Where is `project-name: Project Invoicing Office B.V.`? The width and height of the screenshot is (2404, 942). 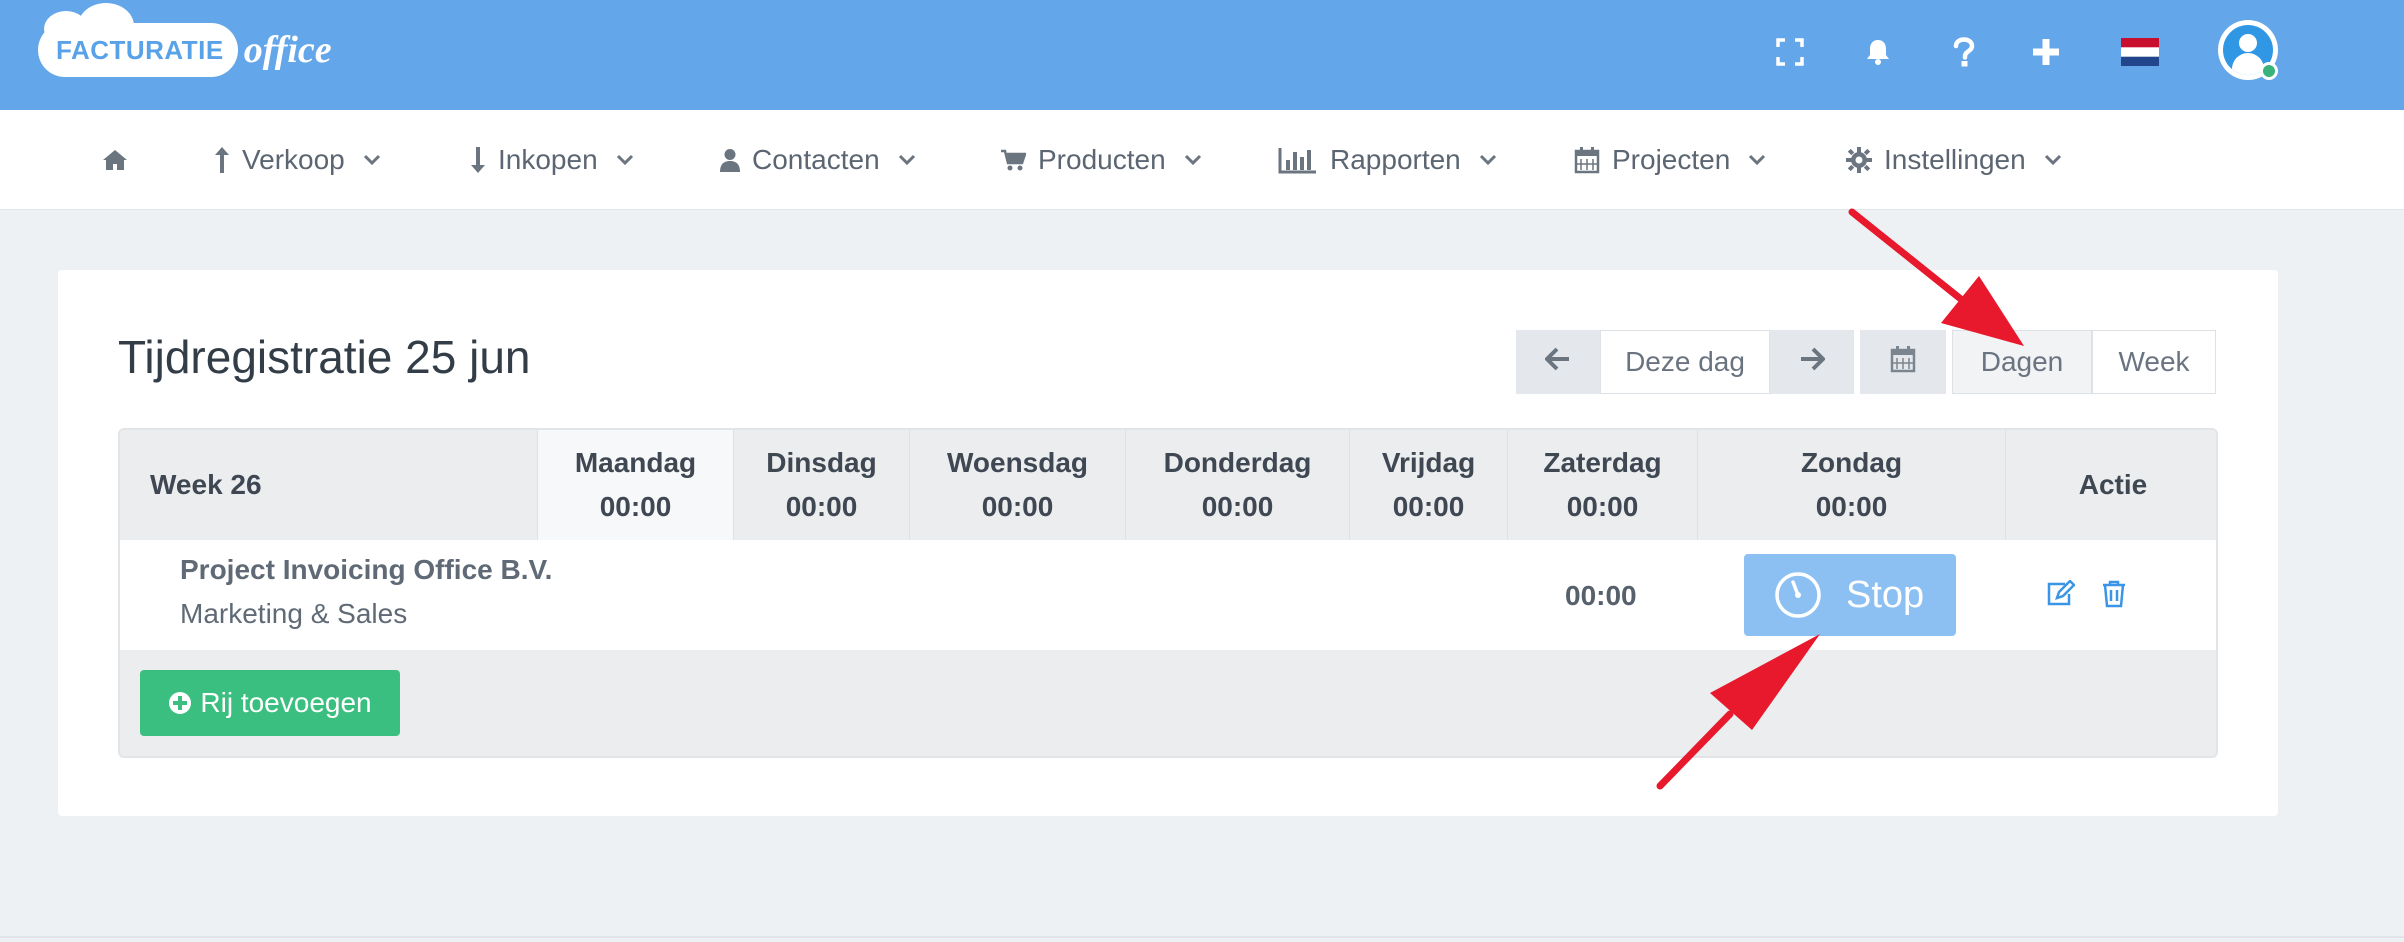
project-name: Project Invoicing Office B.V. is located at coordinates (366, 569).